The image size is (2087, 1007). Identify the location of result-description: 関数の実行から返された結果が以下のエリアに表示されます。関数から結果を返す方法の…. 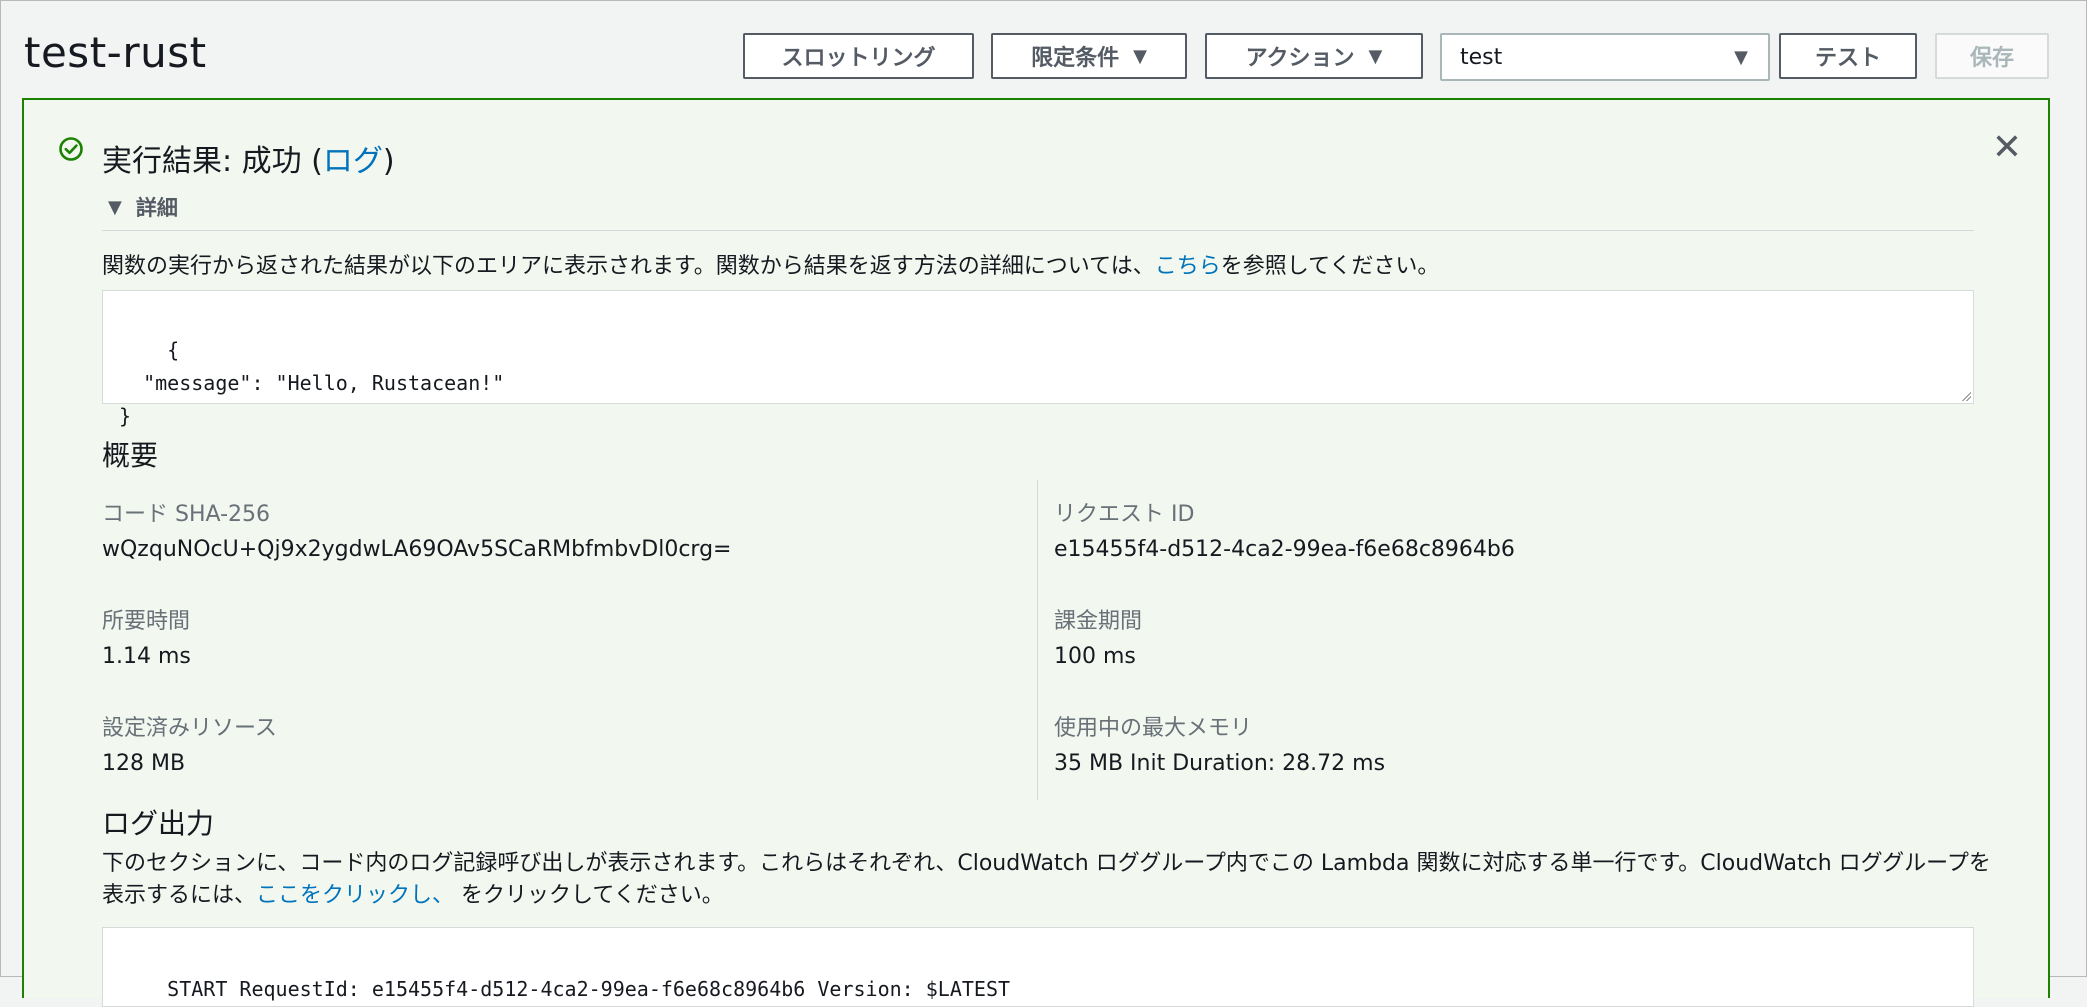
(770, 264).